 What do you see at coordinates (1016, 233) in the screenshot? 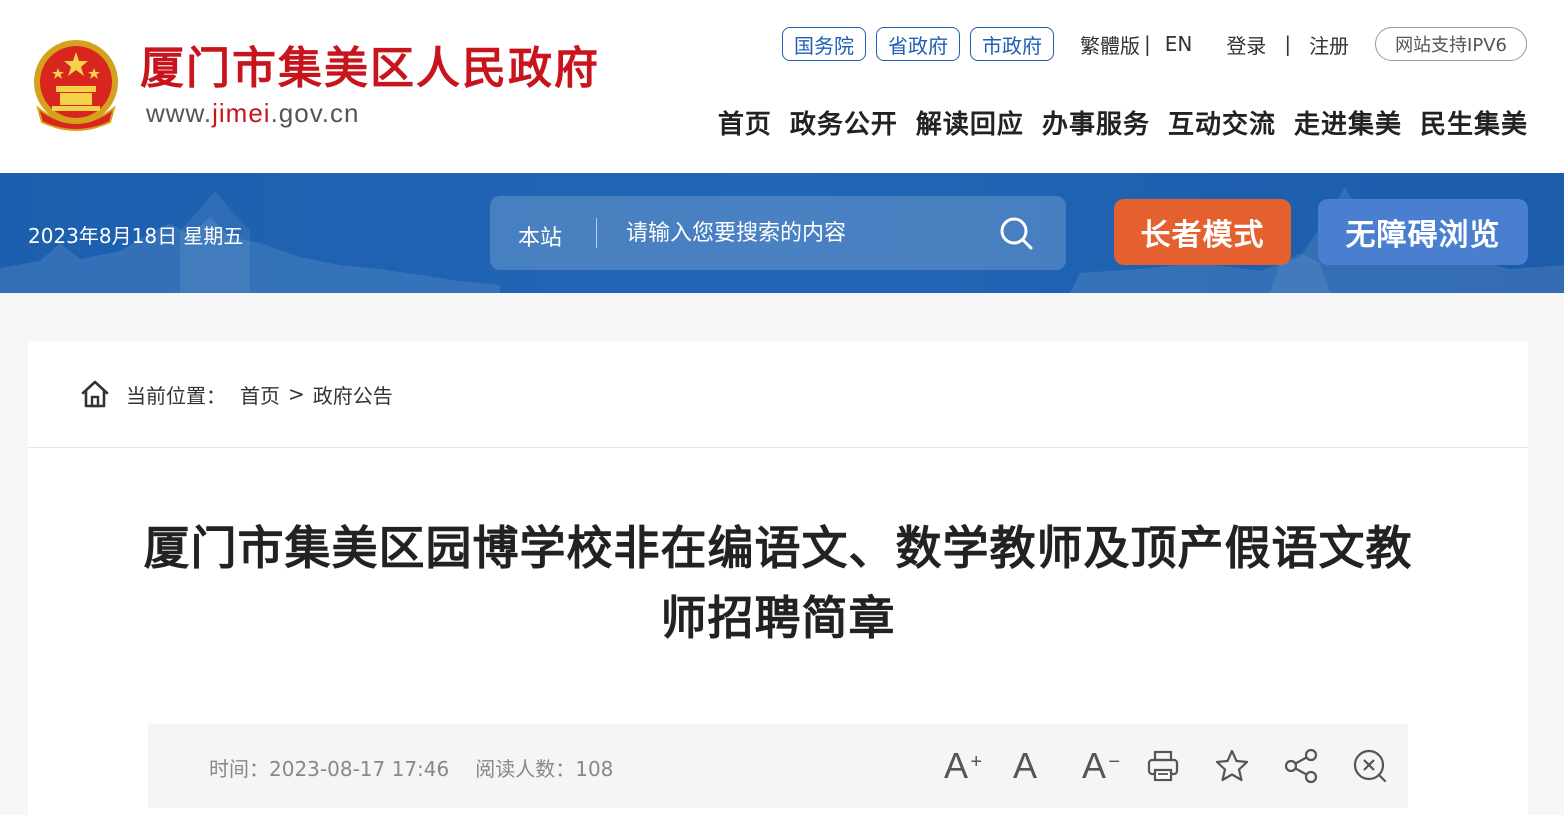
I see `search-icon` at bounding box center [1016, 233].